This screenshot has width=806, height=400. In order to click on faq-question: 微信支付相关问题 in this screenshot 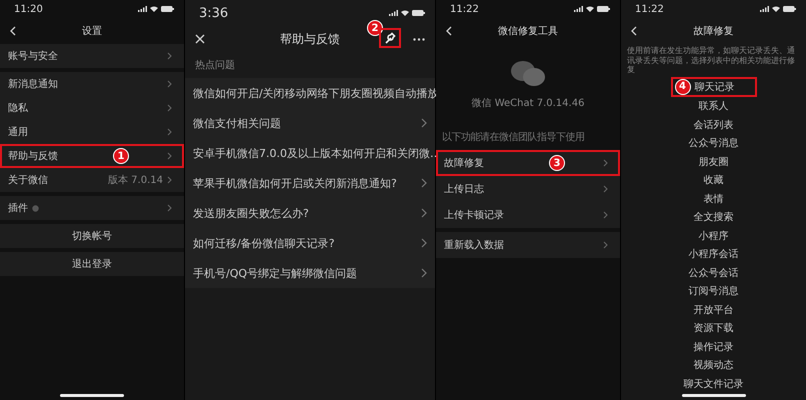, I will do `click(237, 123)`.